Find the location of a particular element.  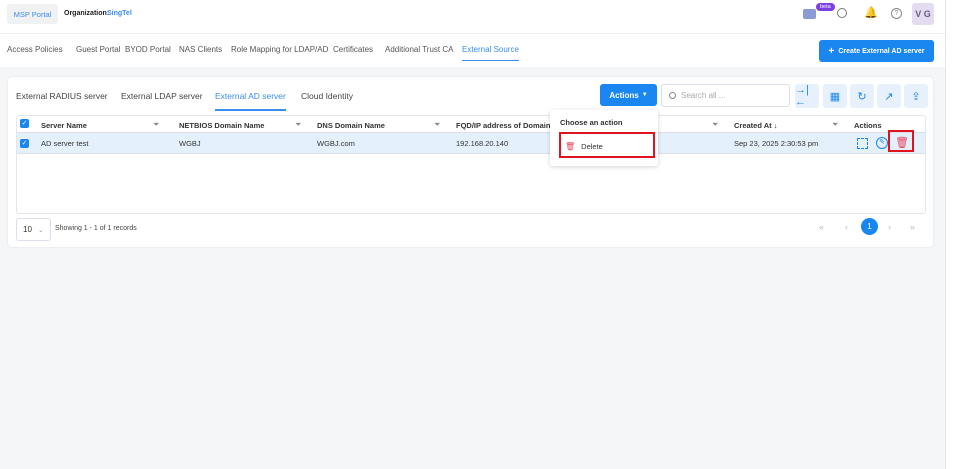

help-icon: ? is located at coordinates (896, 13).